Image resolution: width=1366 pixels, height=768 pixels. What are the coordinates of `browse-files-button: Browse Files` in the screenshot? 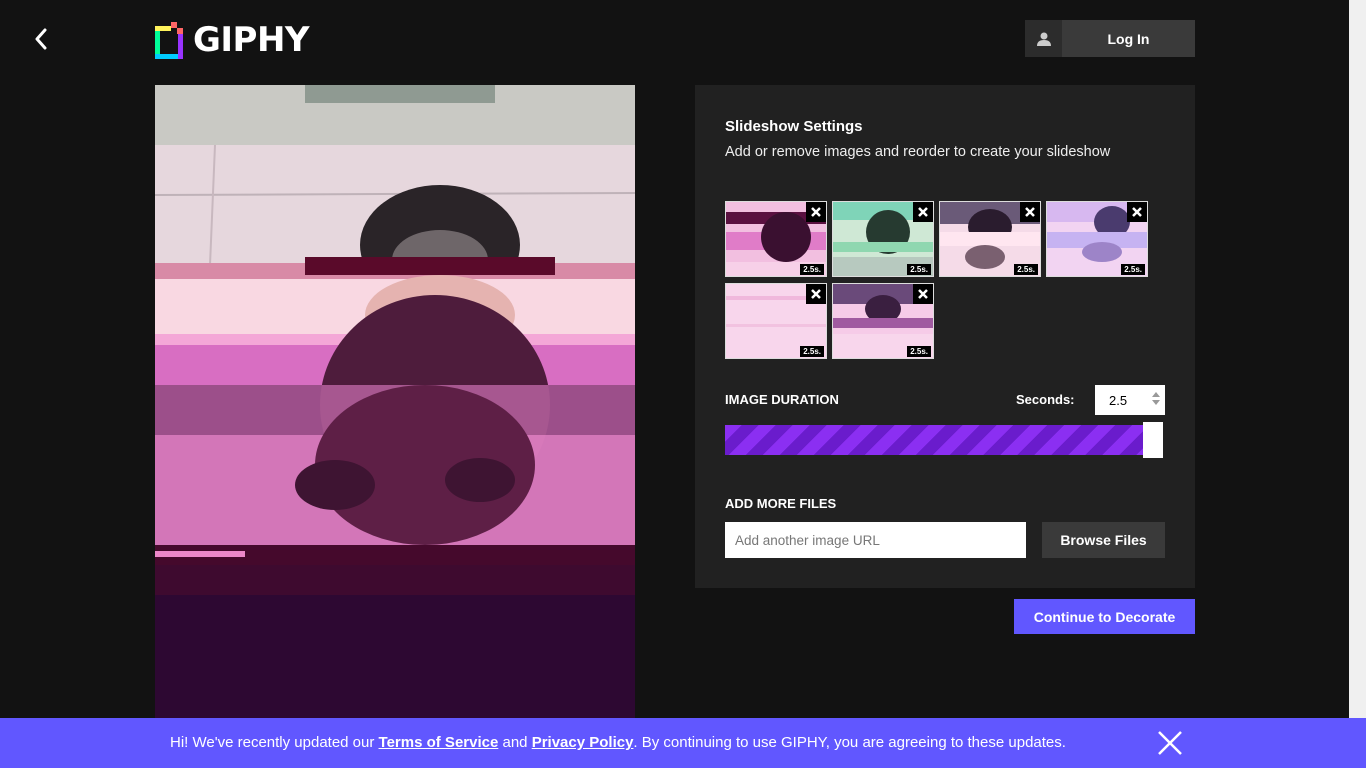 It's located at (1103, 540).